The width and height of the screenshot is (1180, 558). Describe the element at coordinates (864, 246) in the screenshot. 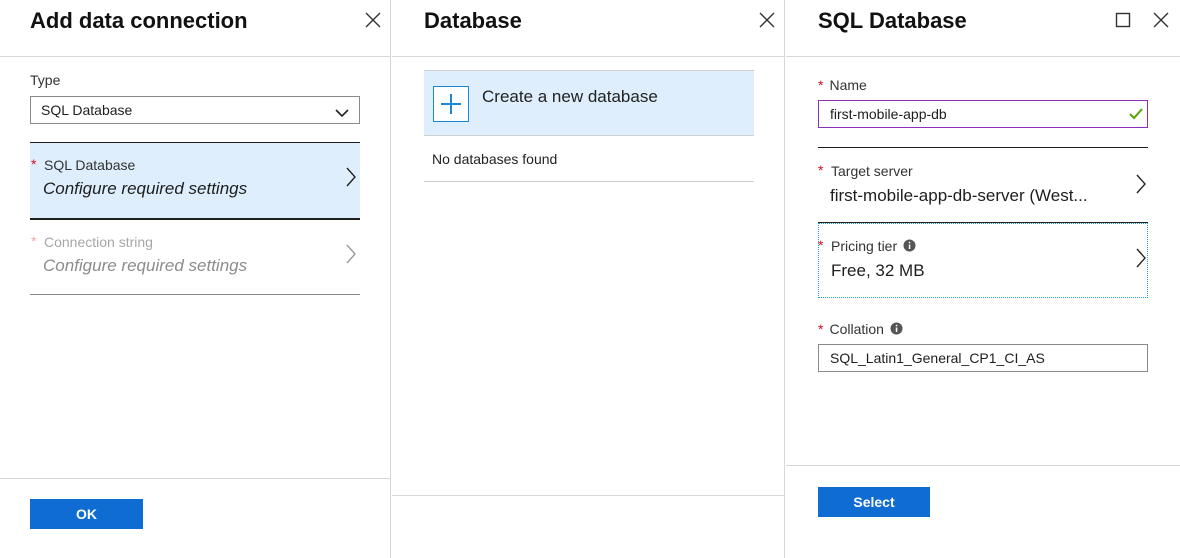

I see `pricing-tier-label: Pricing tier` at that location.